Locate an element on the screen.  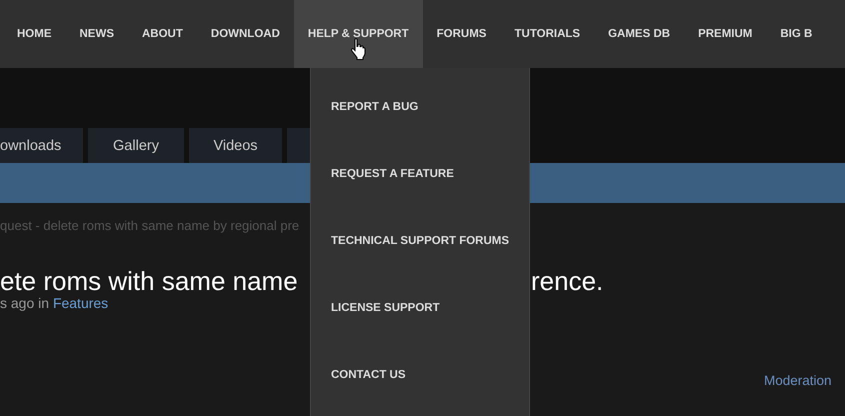
content-tab: ownloads is located at coordinates (41, 145).